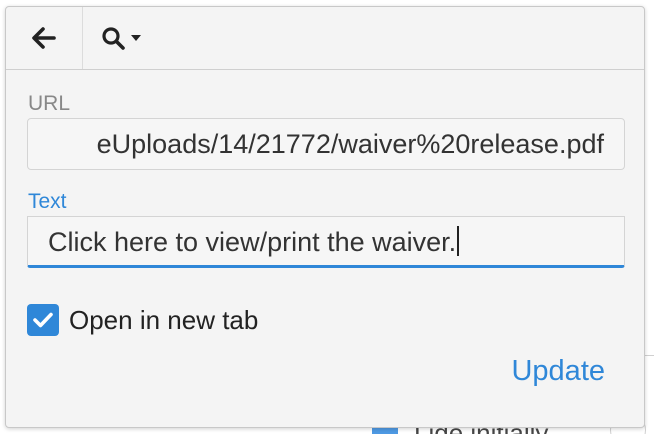  I want to click on open-in-new-tab-checkbox, so click(43, 320).